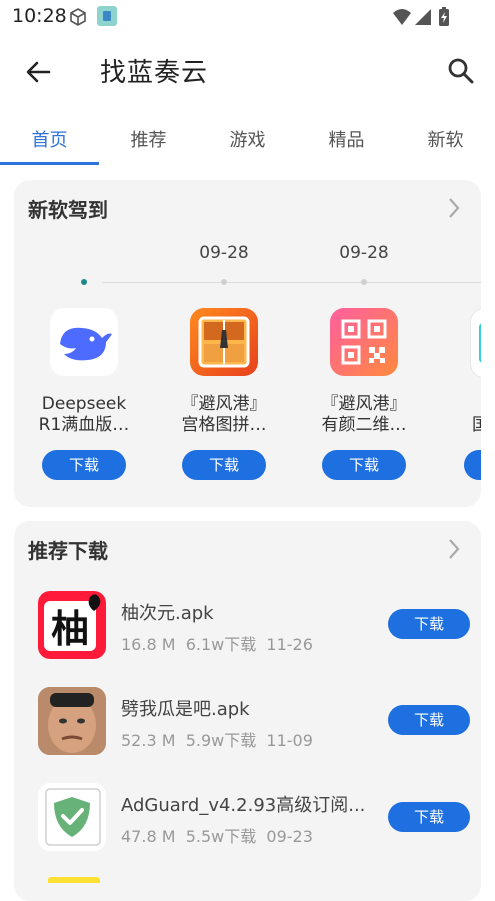 The image size is (495, 901). I want to click on recommended-title: 推荐下载, so click(68, 551).